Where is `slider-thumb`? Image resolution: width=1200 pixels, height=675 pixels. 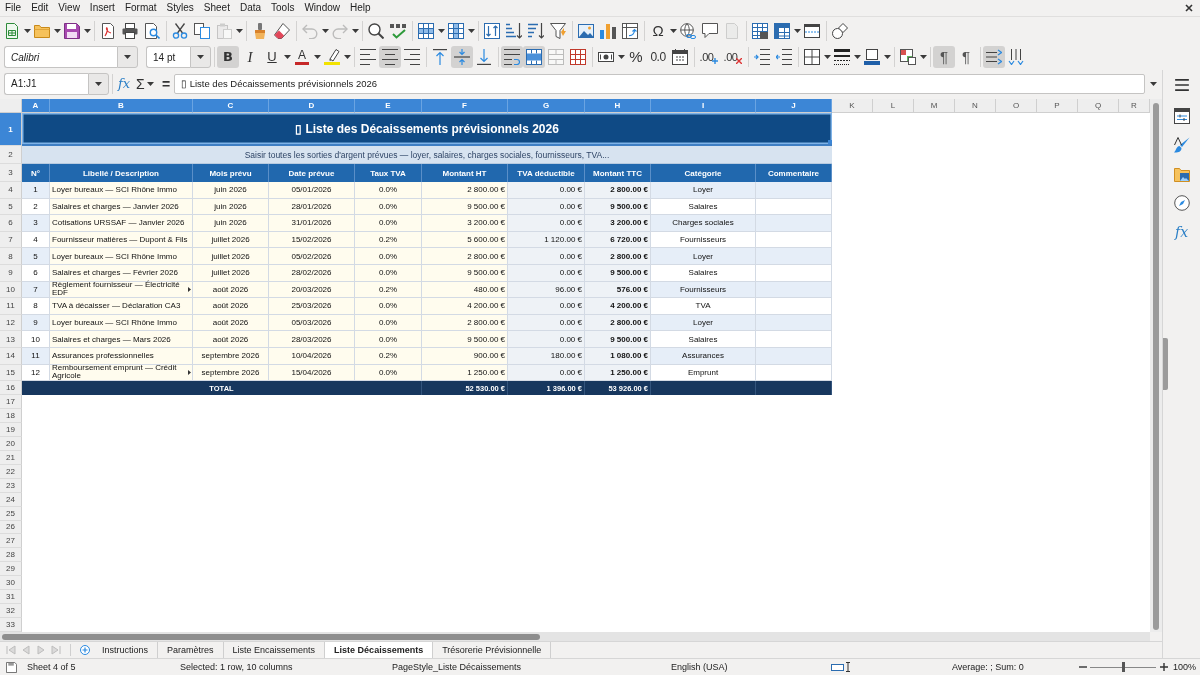 slider-thumb is located at coordinates (1123, 667).